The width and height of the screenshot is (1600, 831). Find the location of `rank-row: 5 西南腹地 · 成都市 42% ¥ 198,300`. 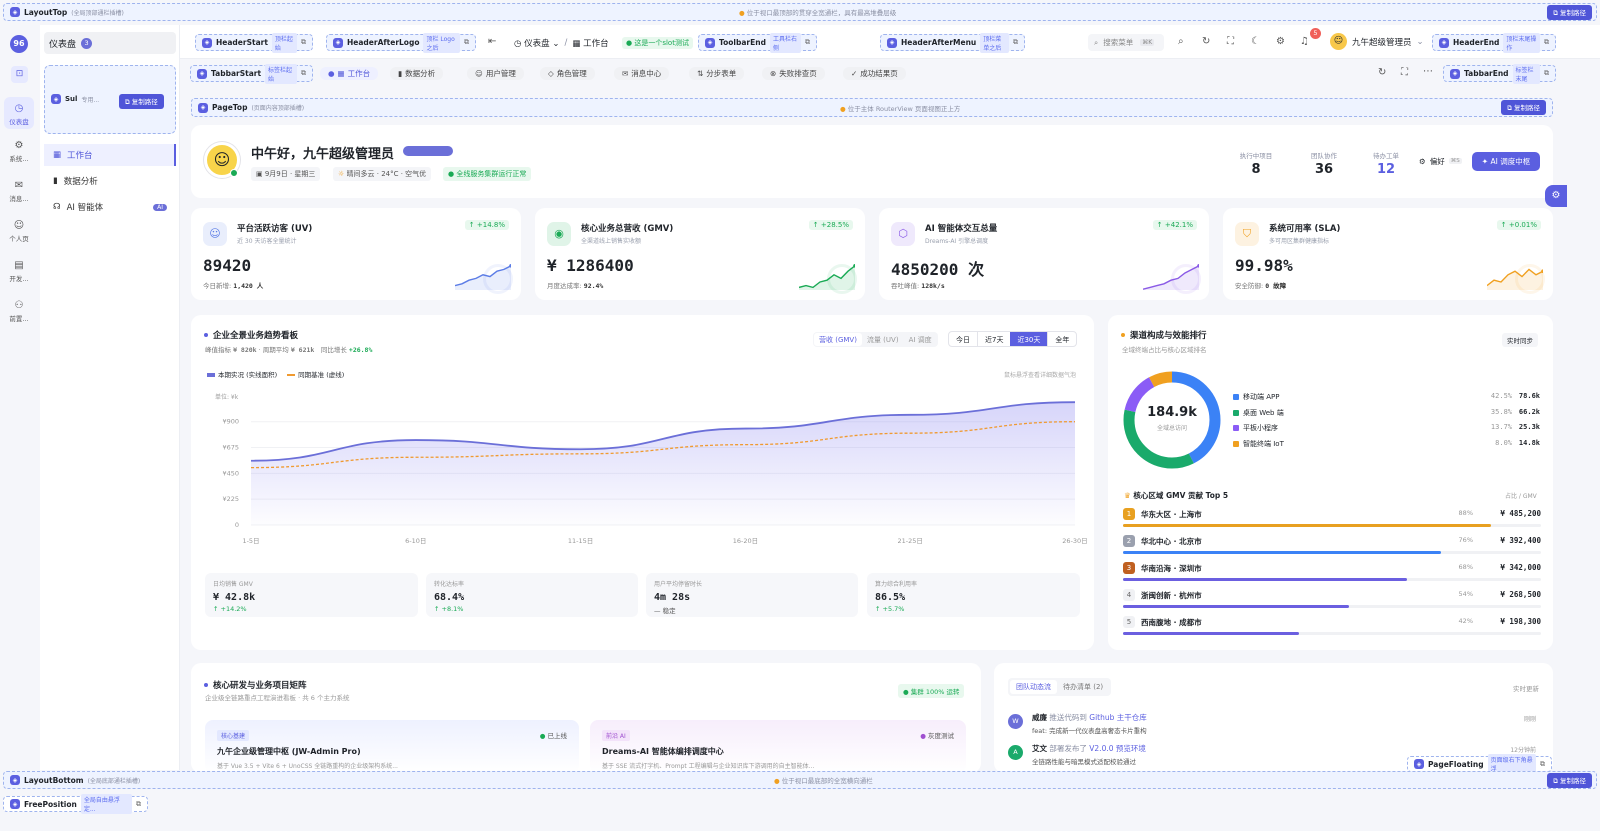

rank-row: 5 西南腹地 · 成都市 42% ¥ 198,300 is located at coordinates (1332, 628).